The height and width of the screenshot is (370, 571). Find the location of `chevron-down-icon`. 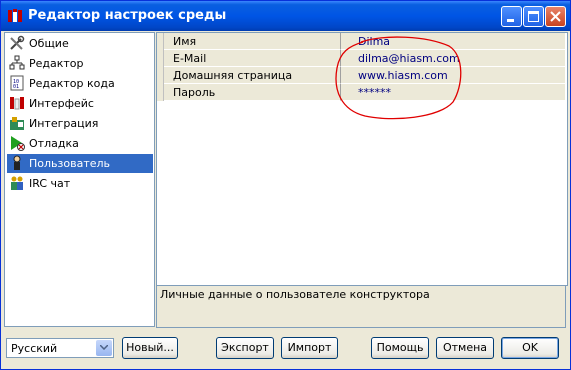

chevron-down-icon is located at coordinates (104, 347).